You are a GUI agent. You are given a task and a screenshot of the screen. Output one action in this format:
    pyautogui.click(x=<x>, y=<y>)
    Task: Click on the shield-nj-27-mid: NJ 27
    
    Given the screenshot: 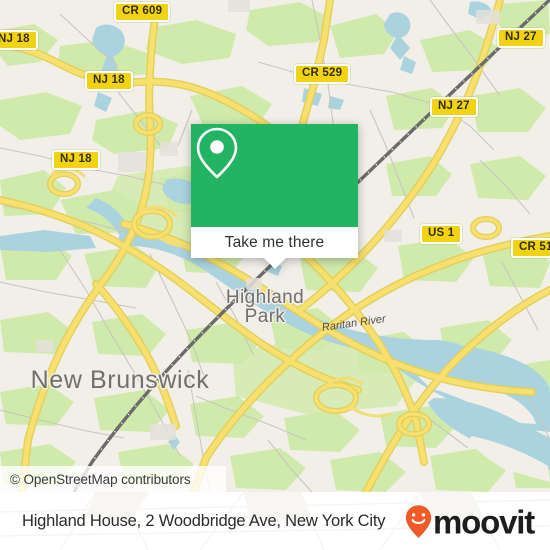 What is the action you would take?
    pyautogui.click(x=454, y=107)
    